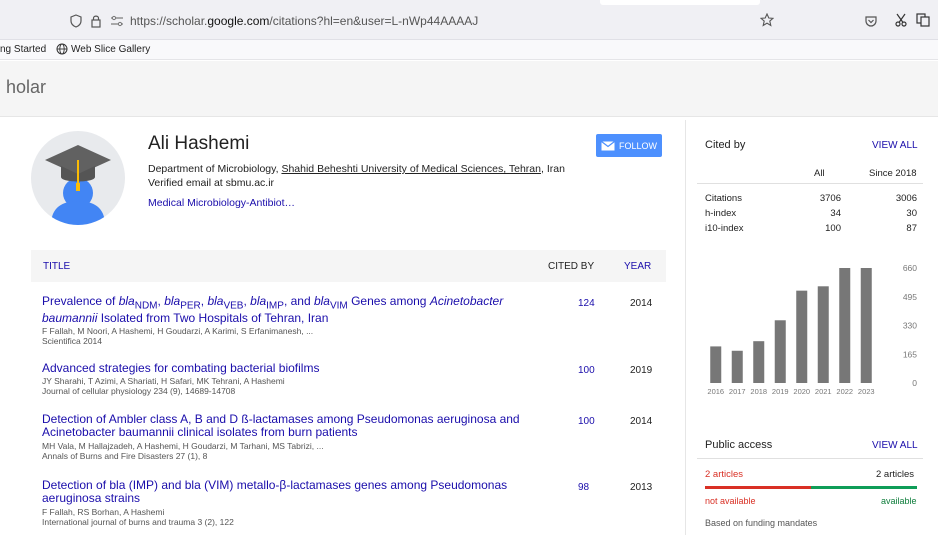  Describe the element at coordinates (76, 21) in the screenshot. I see `tracking-shield-icon` at that location.